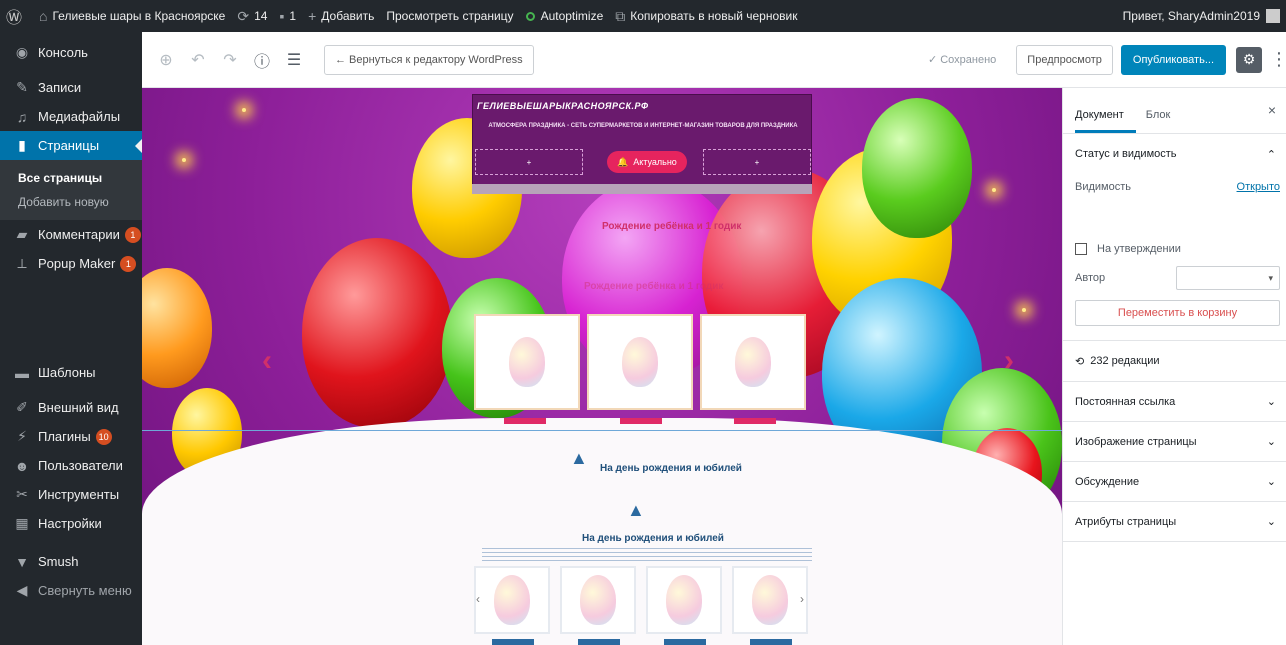 The height and width of the screenshot is (645, 1286). Describe the element at coordinates (60, 87) in the screenshot. I see `sidebar-item-label: Записи` at that location.